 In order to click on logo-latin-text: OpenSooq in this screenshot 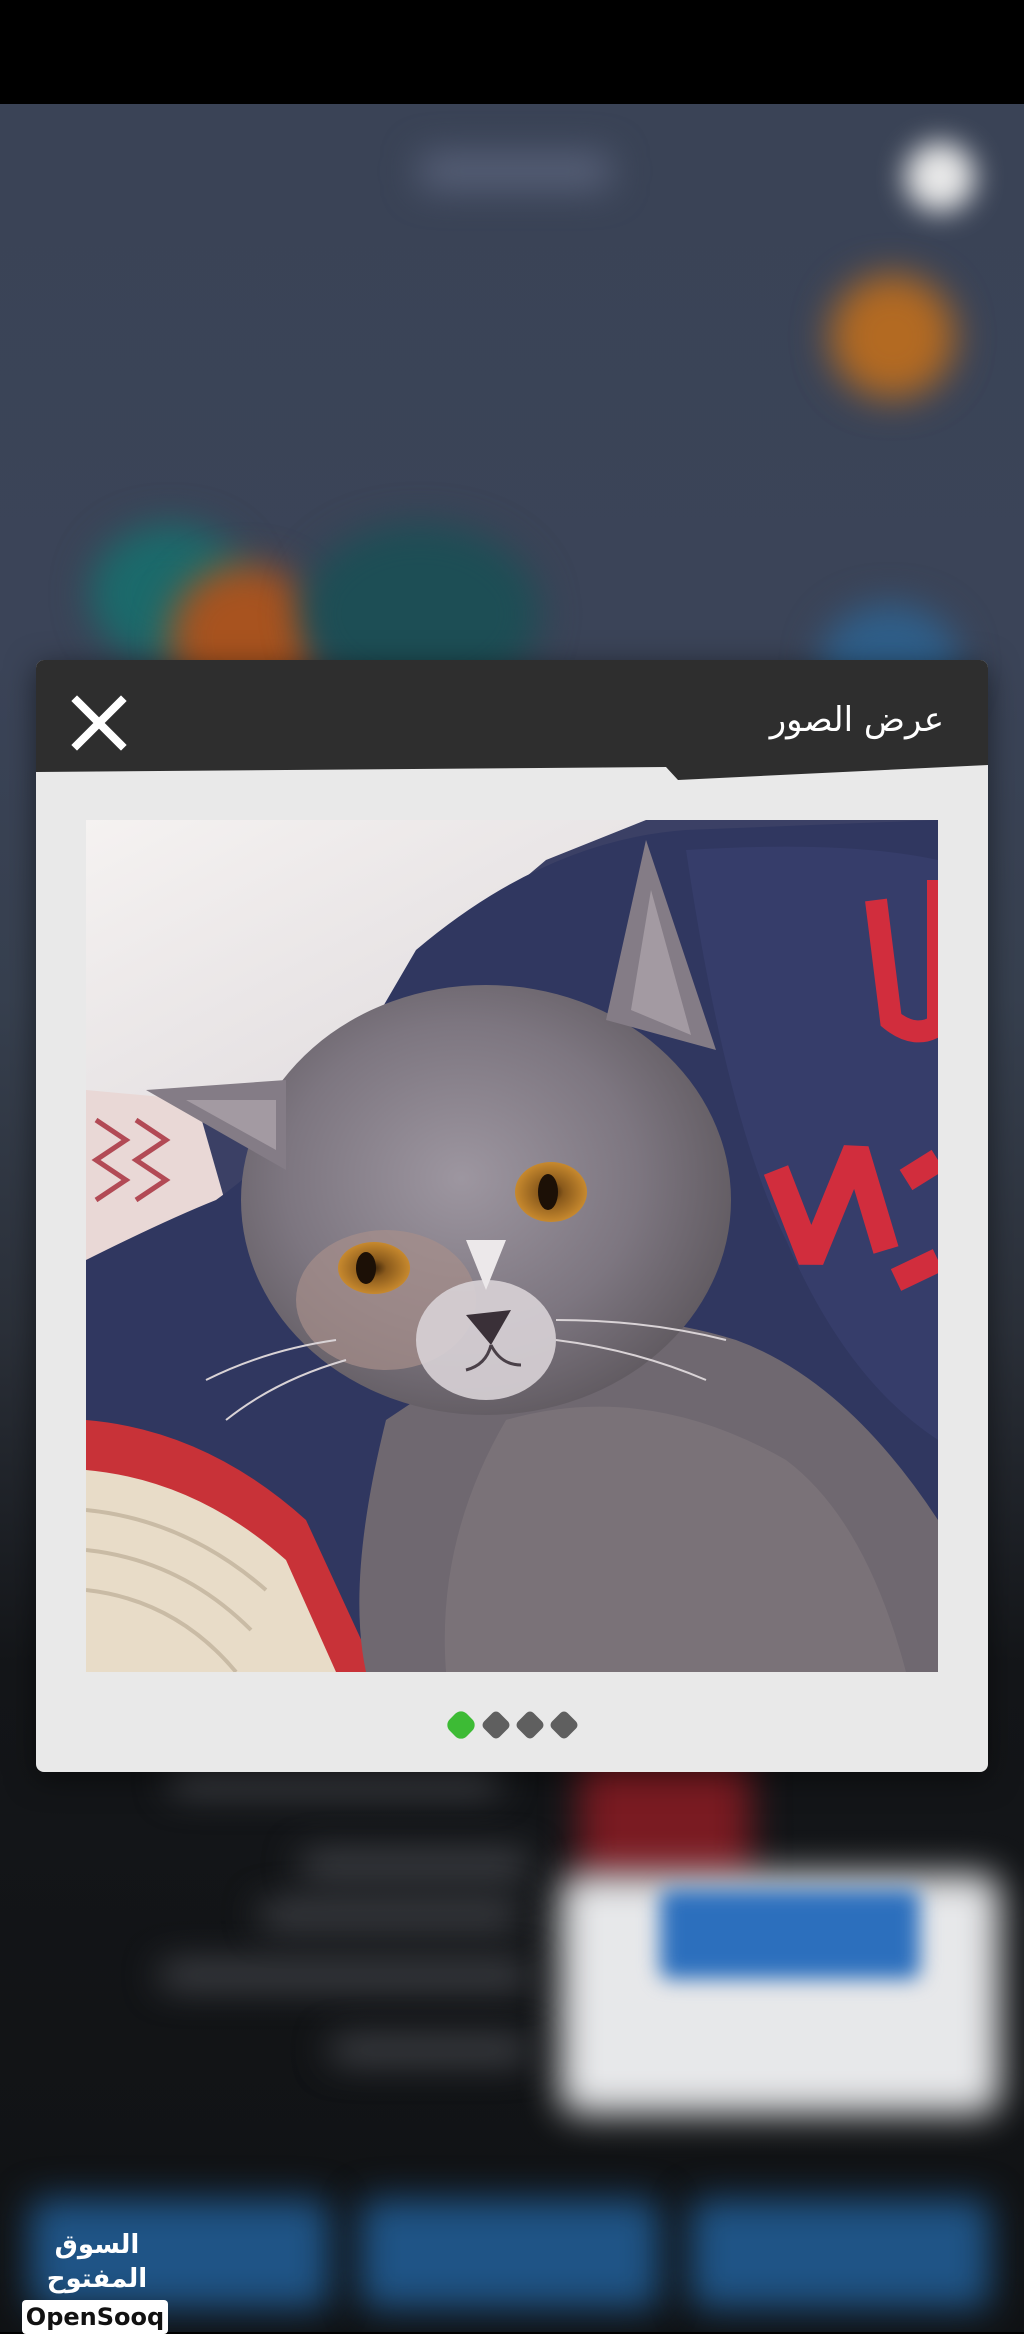, I will do `click(95, 2317)`.